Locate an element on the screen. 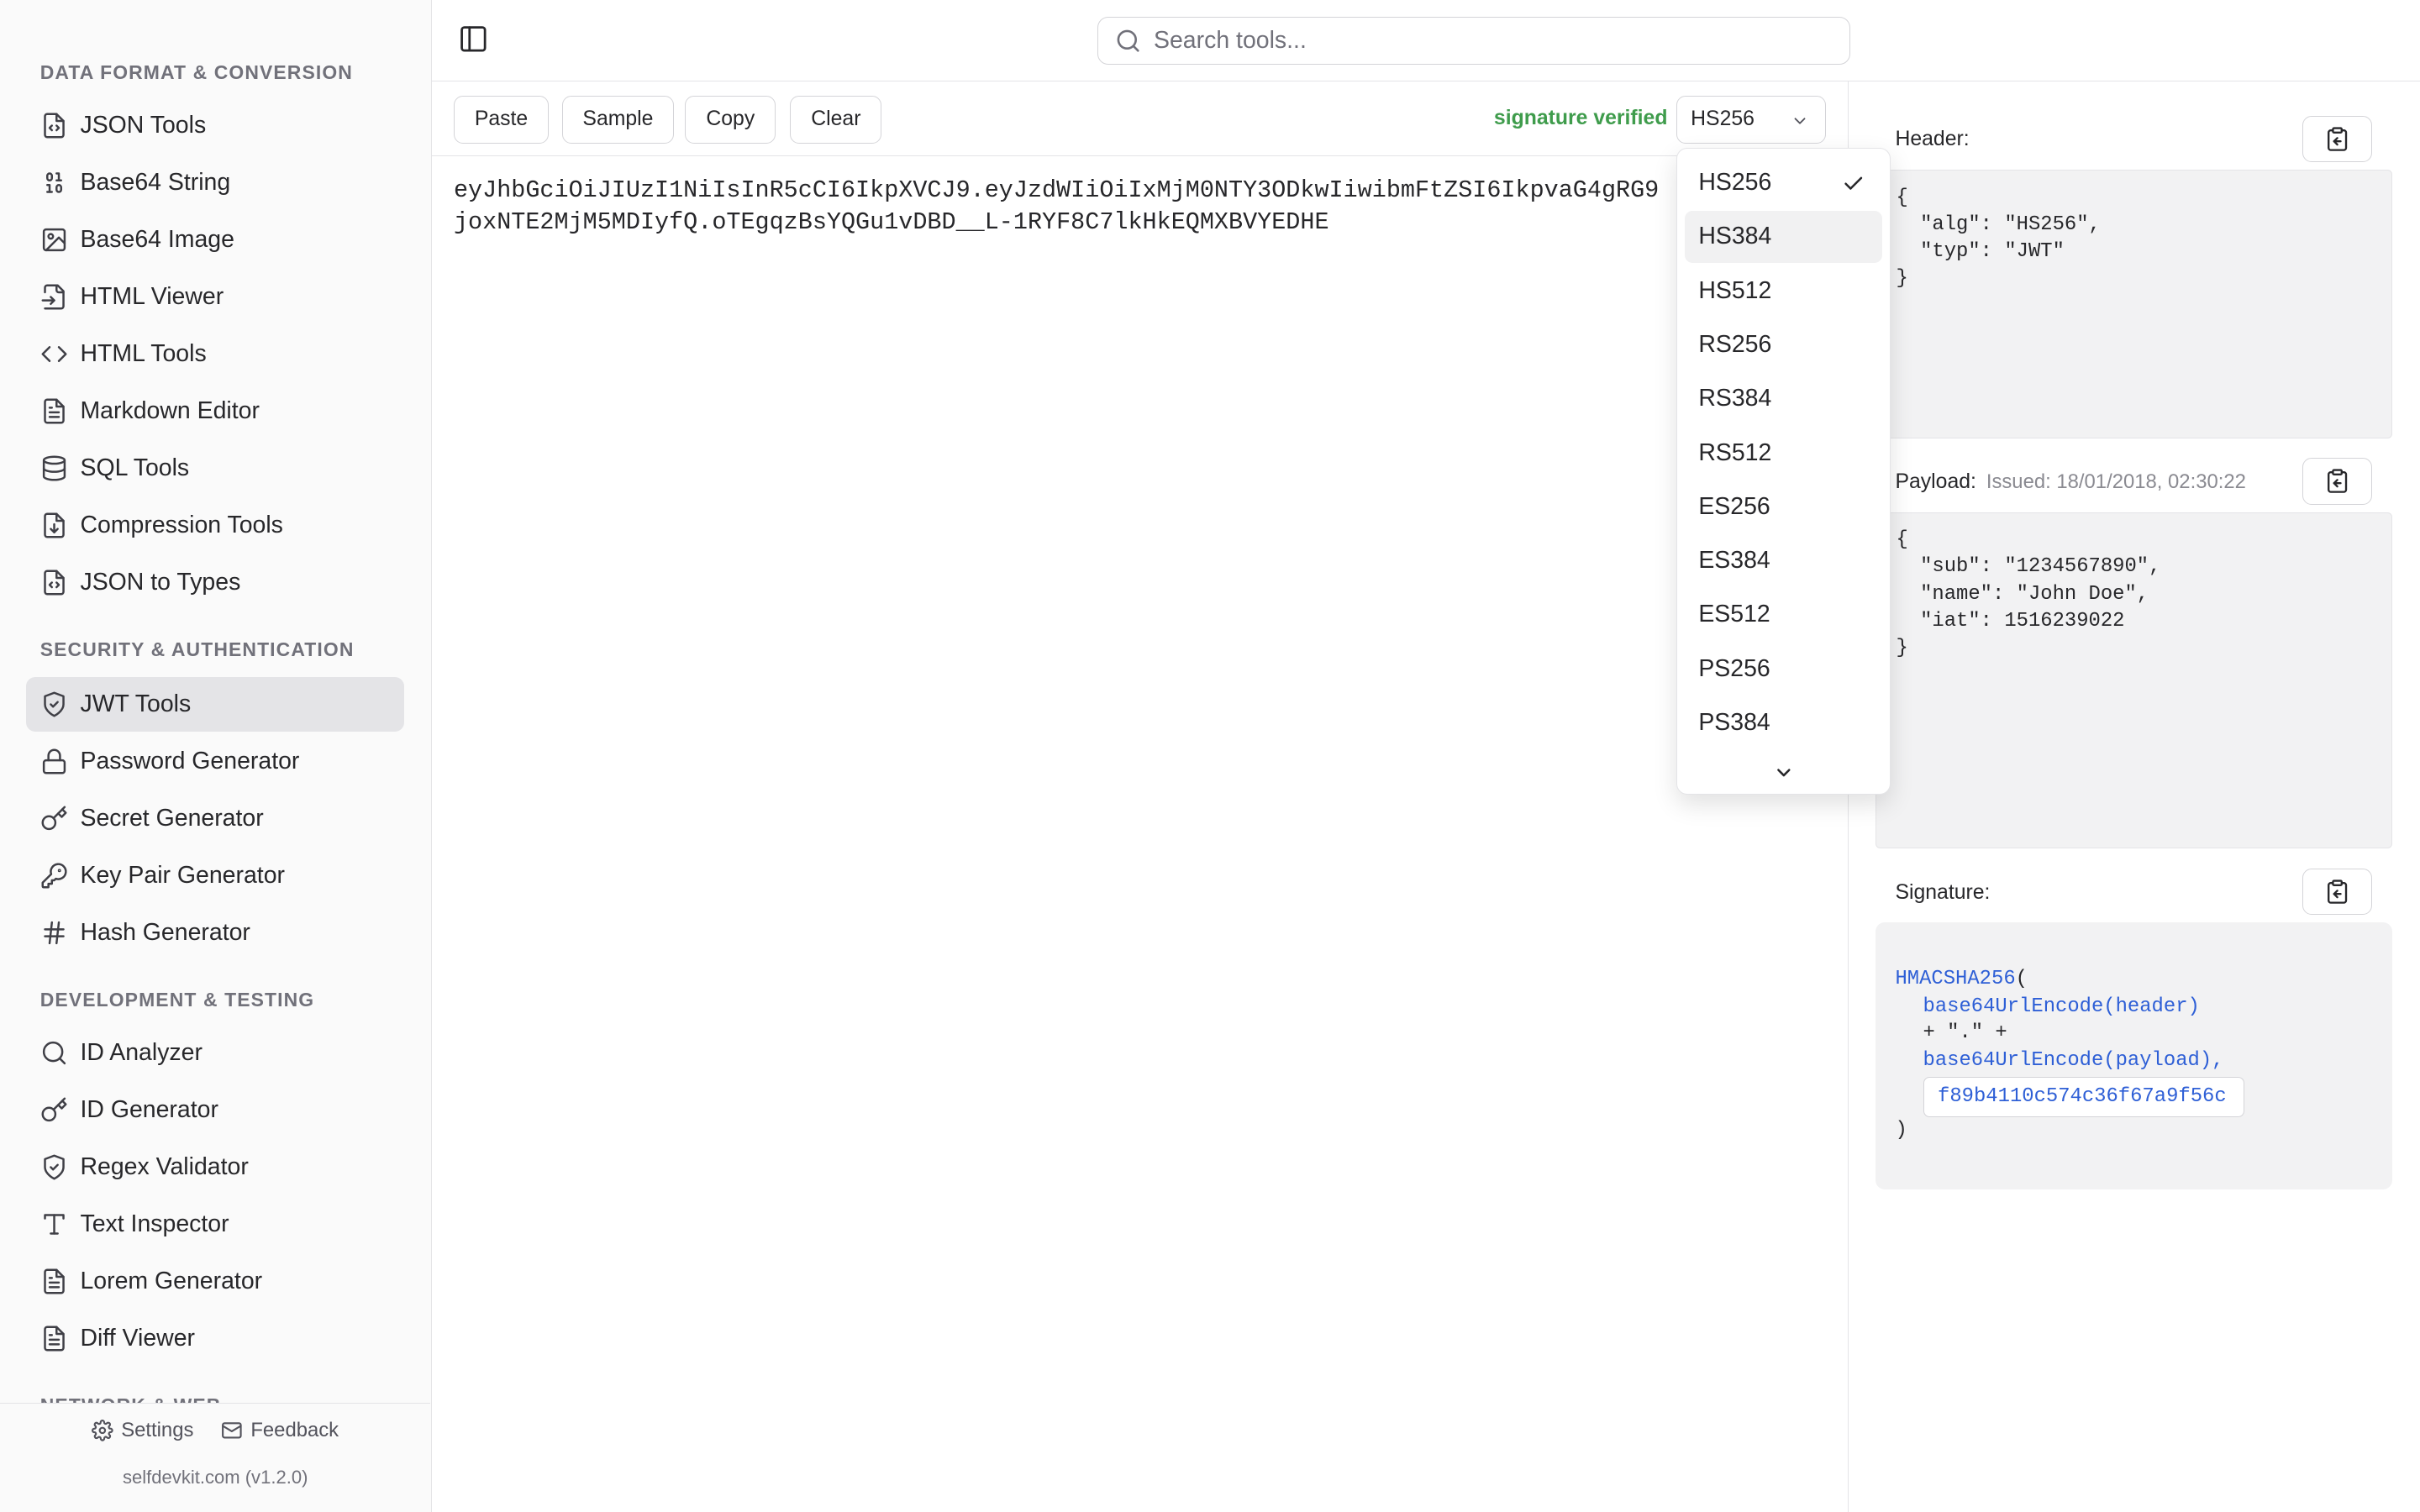 The width and height of the screenshot is (2420, 1512). algorithm-option-rs384: RS384 is located at coordinates (1784, 399).